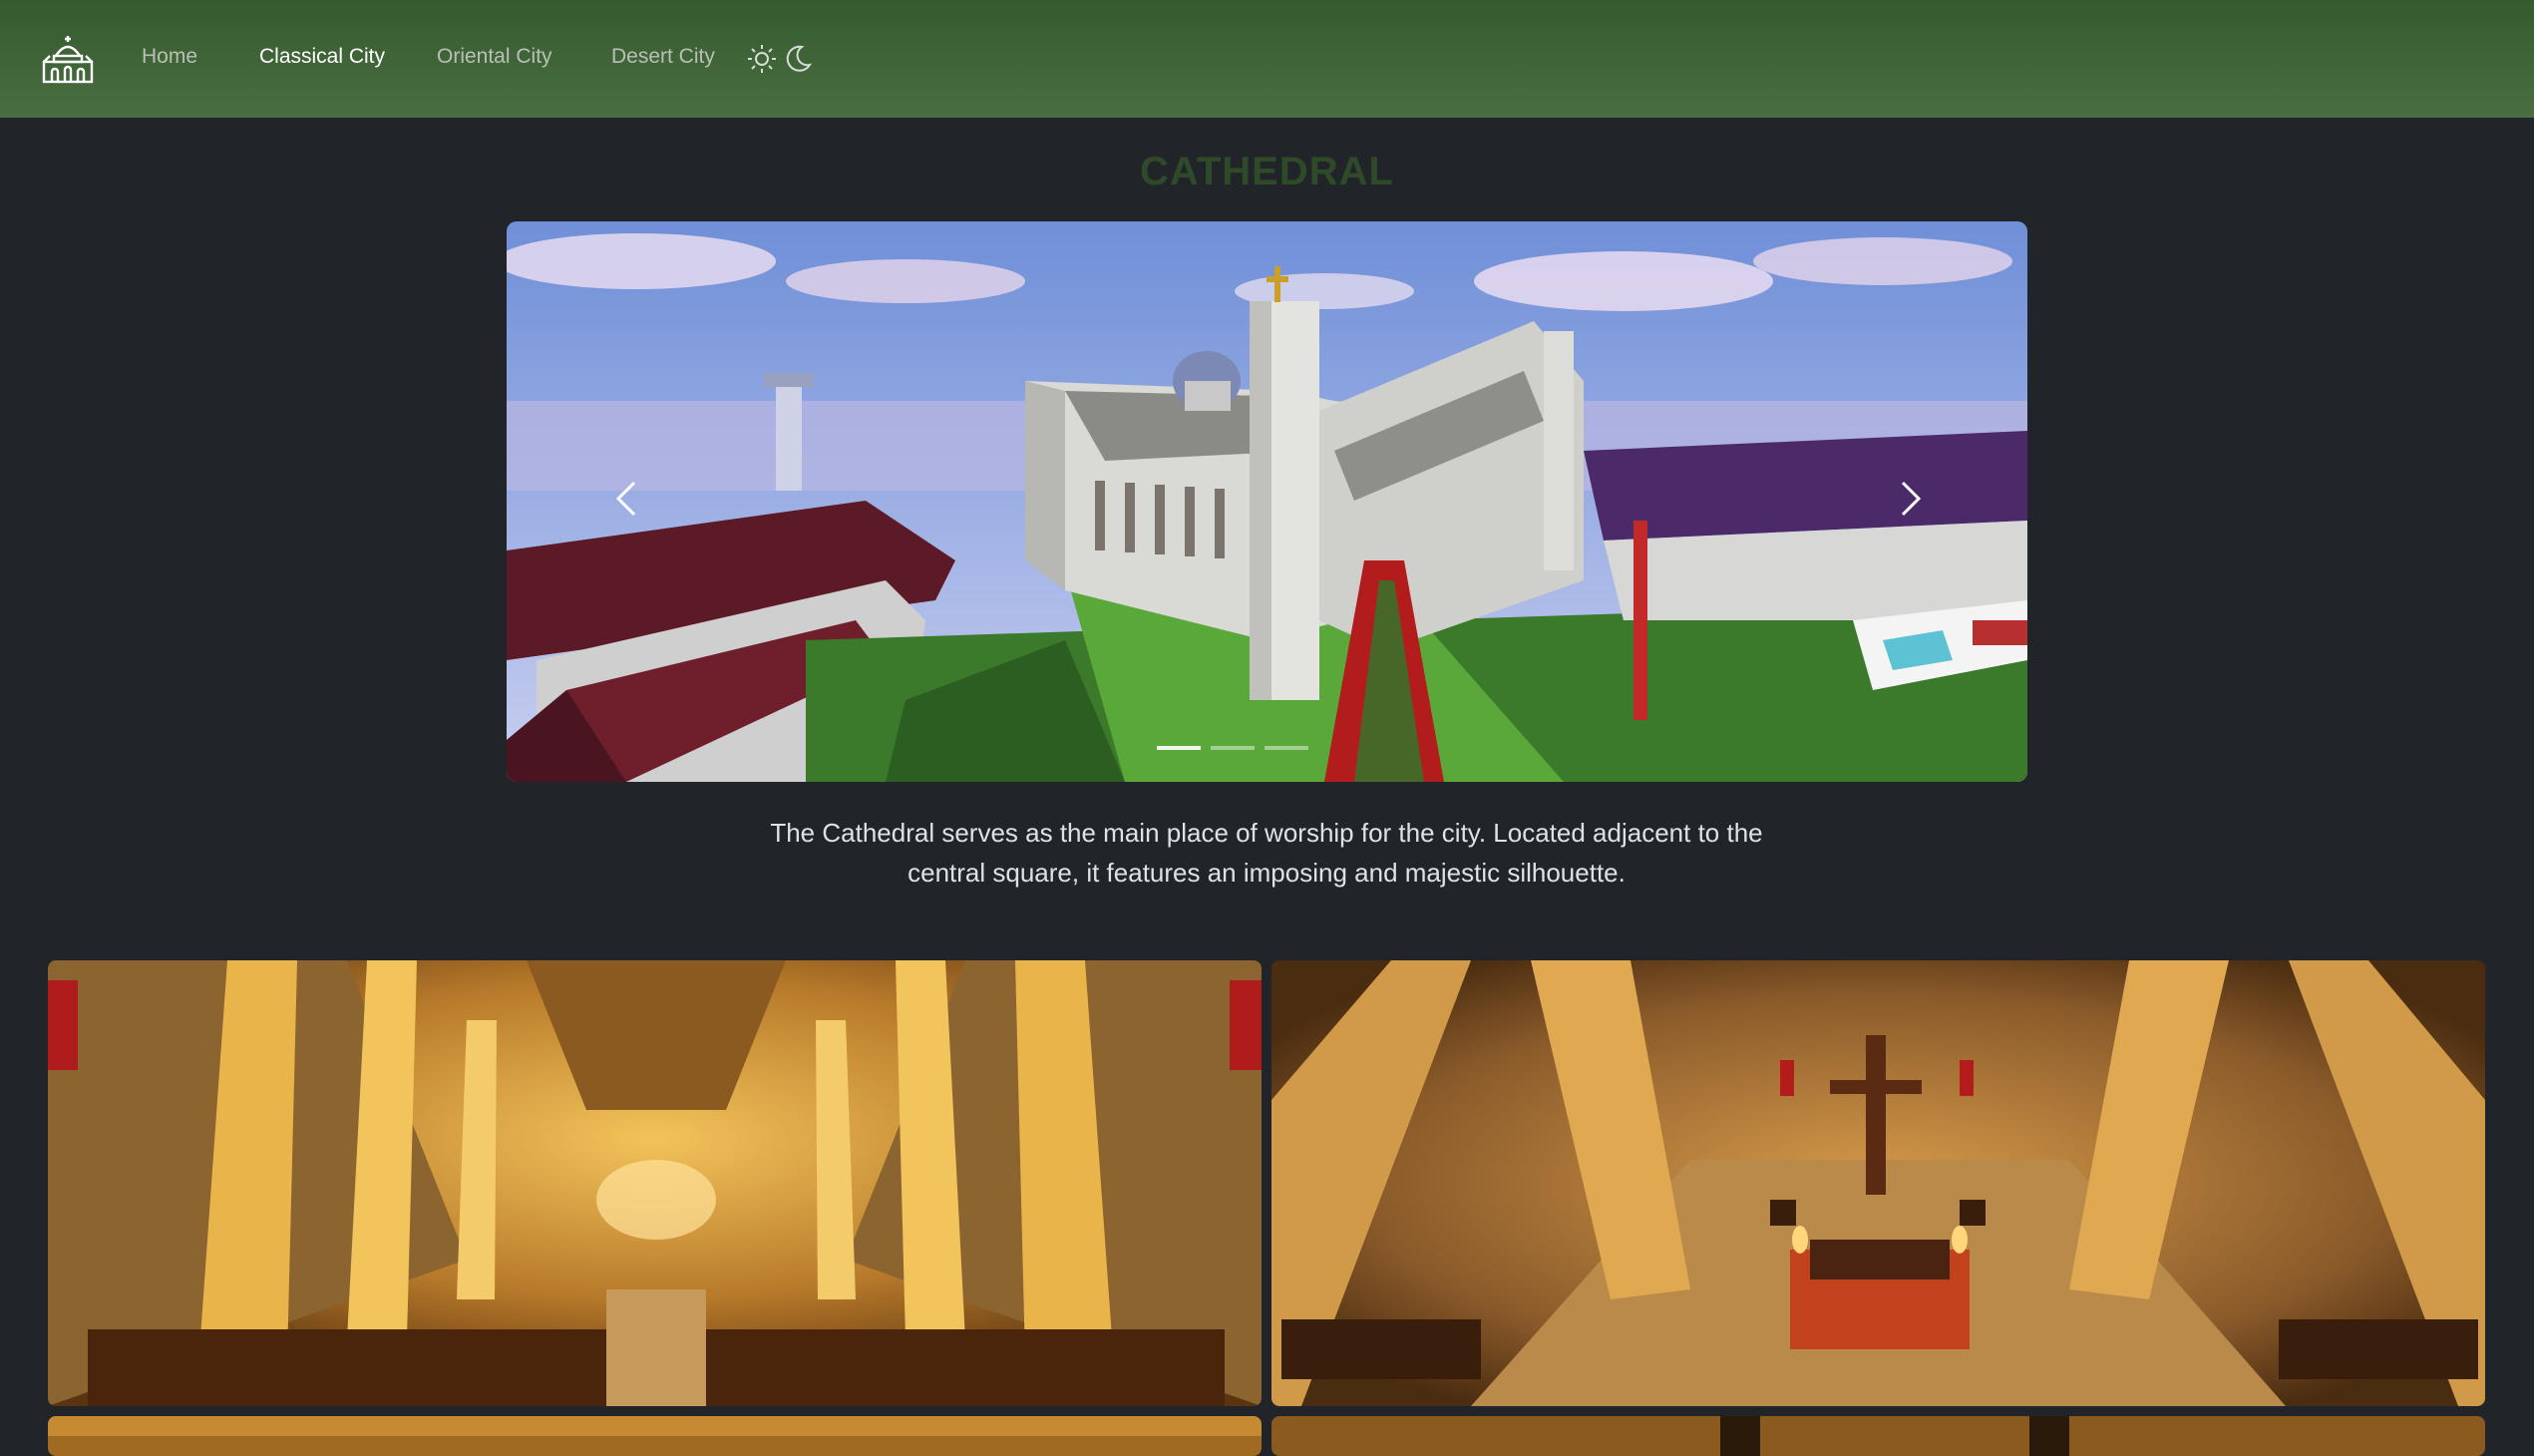  Describe the element at coordinates (1909, 499) in the screenshot. I see `chevron-right-icon` at that location.